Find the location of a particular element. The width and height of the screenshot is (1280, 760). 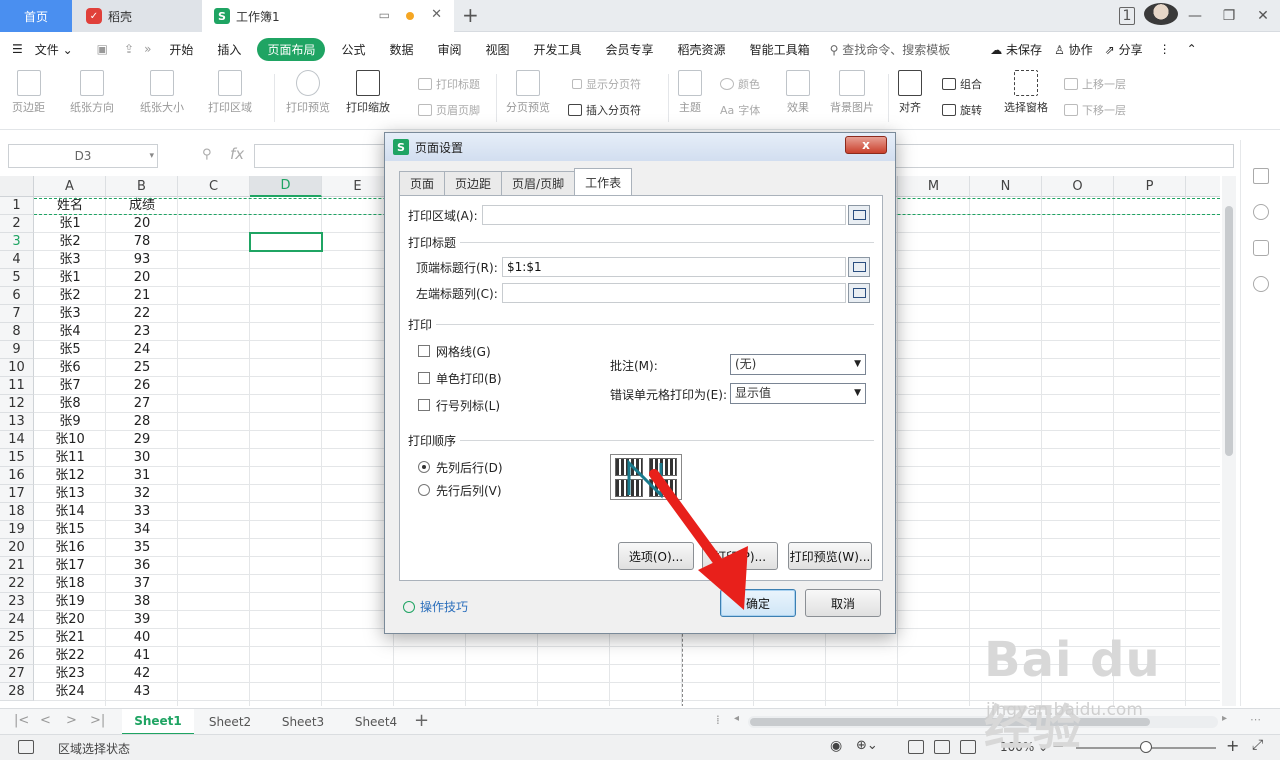

cell-b: 40 is located at coordinates (142, 638).